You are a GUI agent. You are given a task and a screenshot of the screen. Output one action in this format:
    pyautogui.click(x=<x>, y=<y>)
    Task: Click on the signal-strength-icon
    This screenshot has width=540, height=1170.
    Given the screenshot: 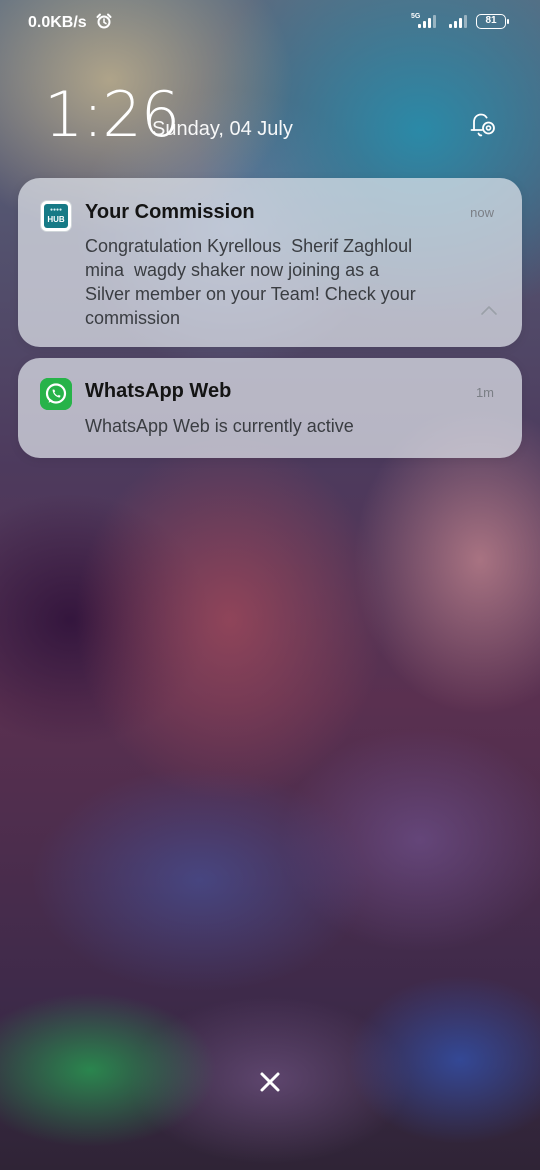 What is the action you would take?
    pyautogui.click(x=427, y=21)
    